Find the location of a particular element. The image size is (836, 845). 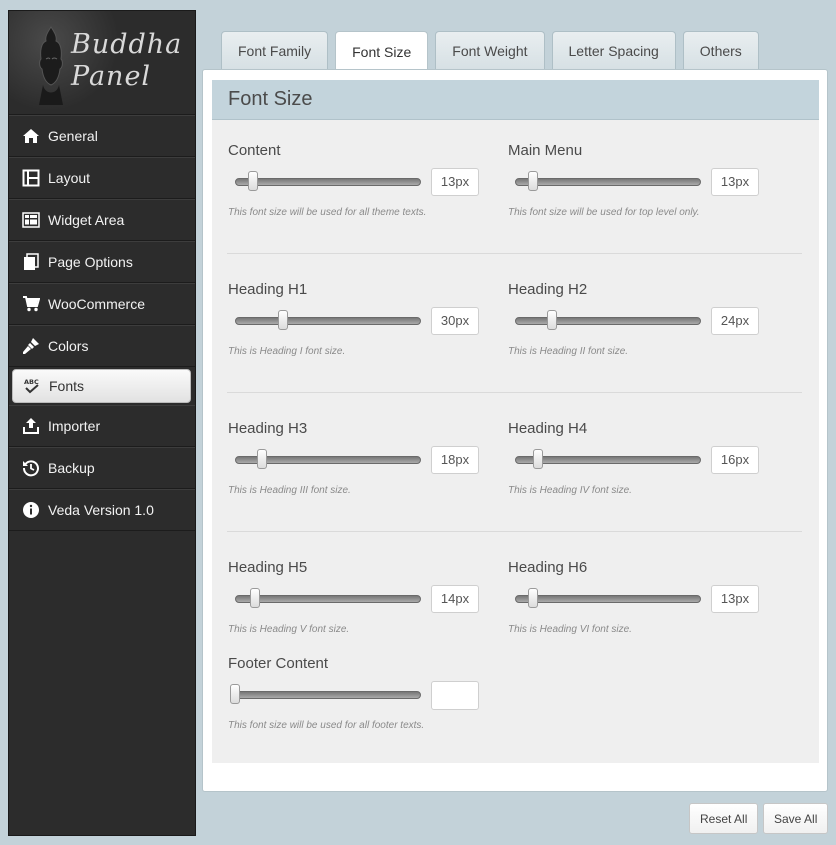

save-all-button: Save All is located at coordinates (796, 818).